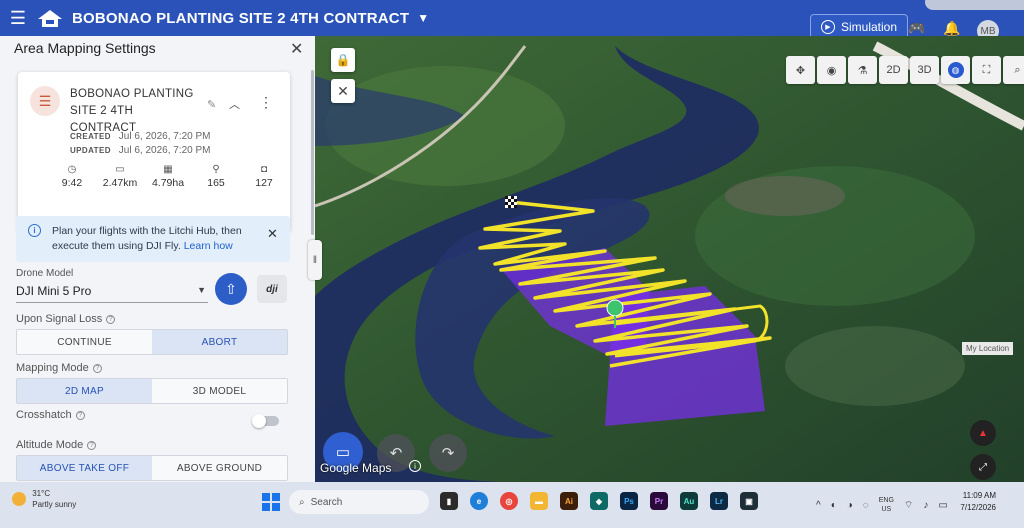 The width and height of the screenshot is (1024, 528). I want to click on tray-app-icon: ◐, so click(834, 505).